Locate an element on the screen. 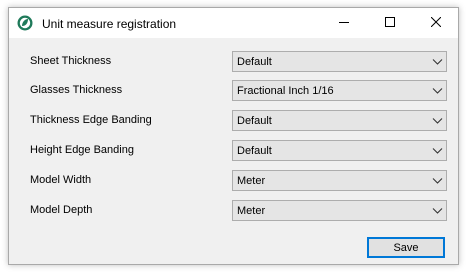 The width and height of the screenshot is (469, 274). maximize-button is located at coordinates (390, 23).